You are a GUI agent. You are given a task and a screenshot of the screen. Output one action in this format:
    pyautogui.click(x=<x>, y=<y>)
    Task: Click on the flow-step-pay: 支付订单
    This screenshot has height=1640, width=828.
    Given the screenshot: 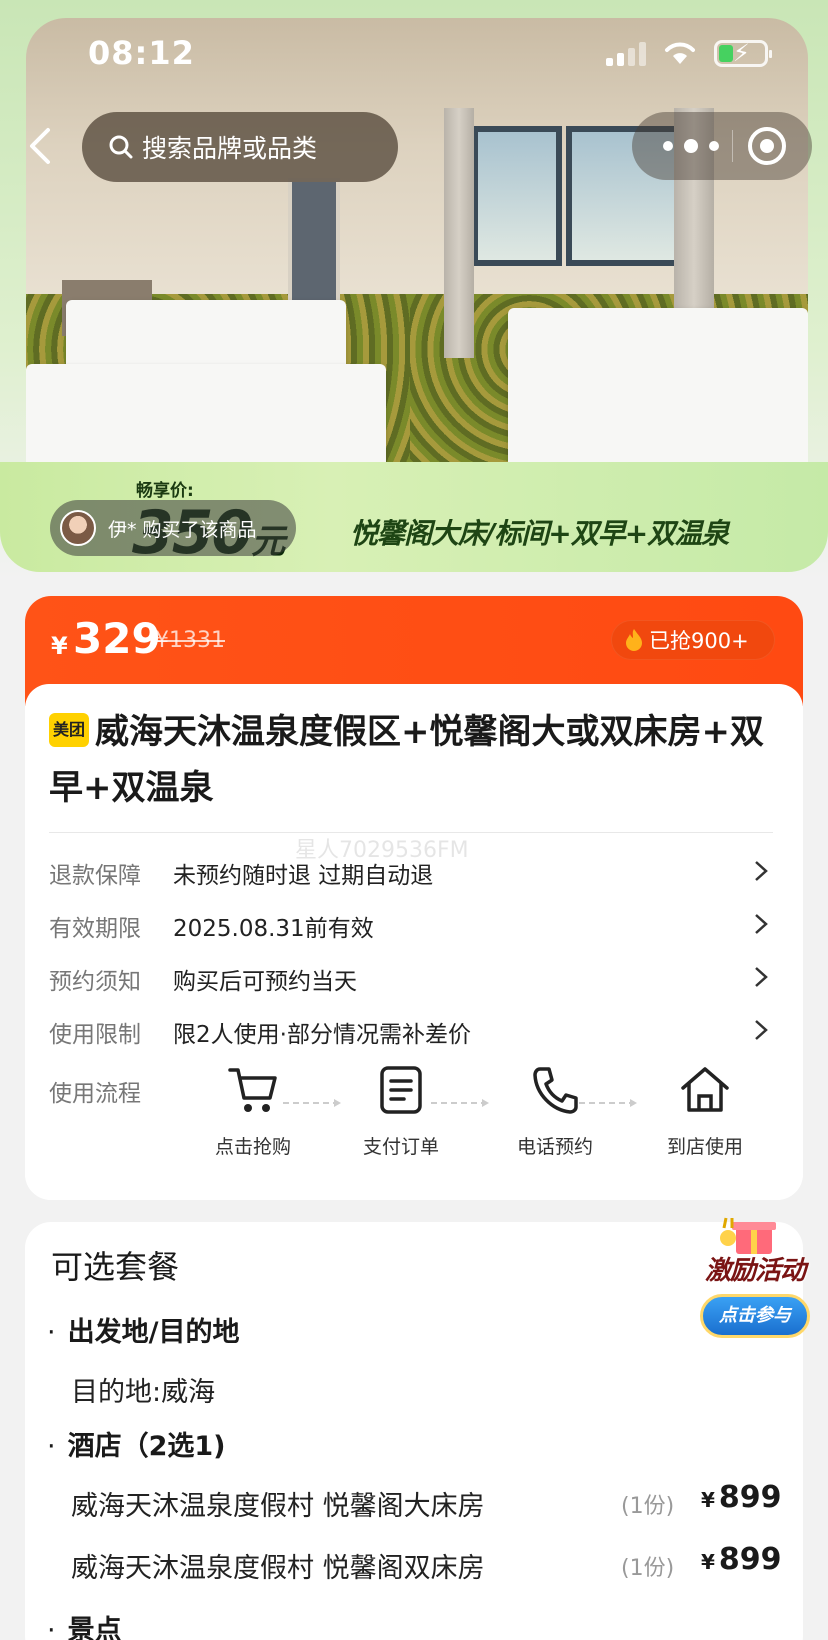 What is the action you would take?
    pyautogui.click(x=401, y=1111)
    